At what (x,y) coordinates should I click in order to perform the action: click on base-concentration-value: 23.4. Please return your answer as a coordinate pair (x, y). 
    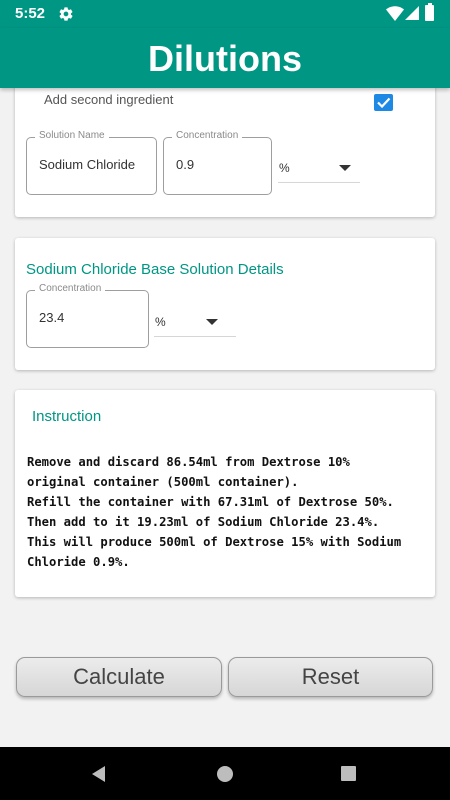
    Looking at the image, I should click on (52, 317).